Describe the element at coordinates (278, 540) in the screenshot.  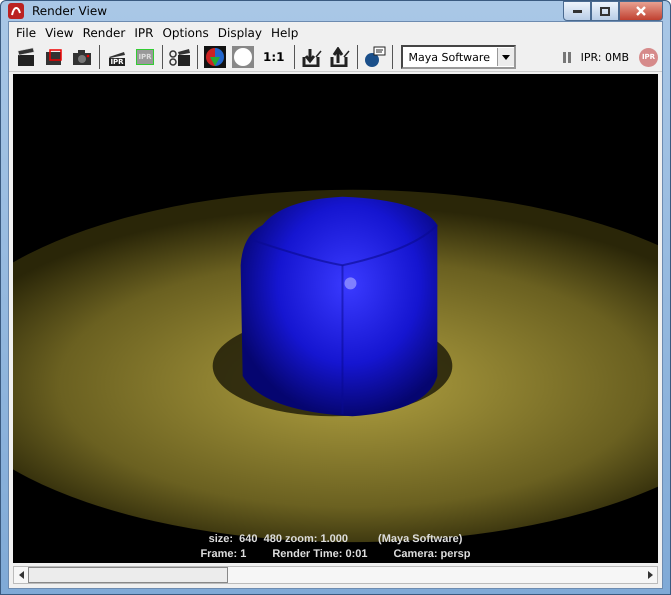
I see `render-info-text: size: 640 480 zoom: 1.000` at that location.